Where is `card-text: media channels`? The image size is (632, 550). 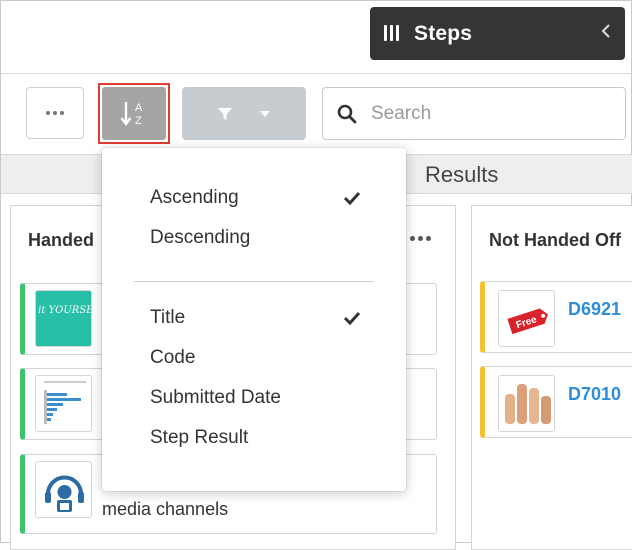
card-text: media channels is located at coordinates (165, 509).